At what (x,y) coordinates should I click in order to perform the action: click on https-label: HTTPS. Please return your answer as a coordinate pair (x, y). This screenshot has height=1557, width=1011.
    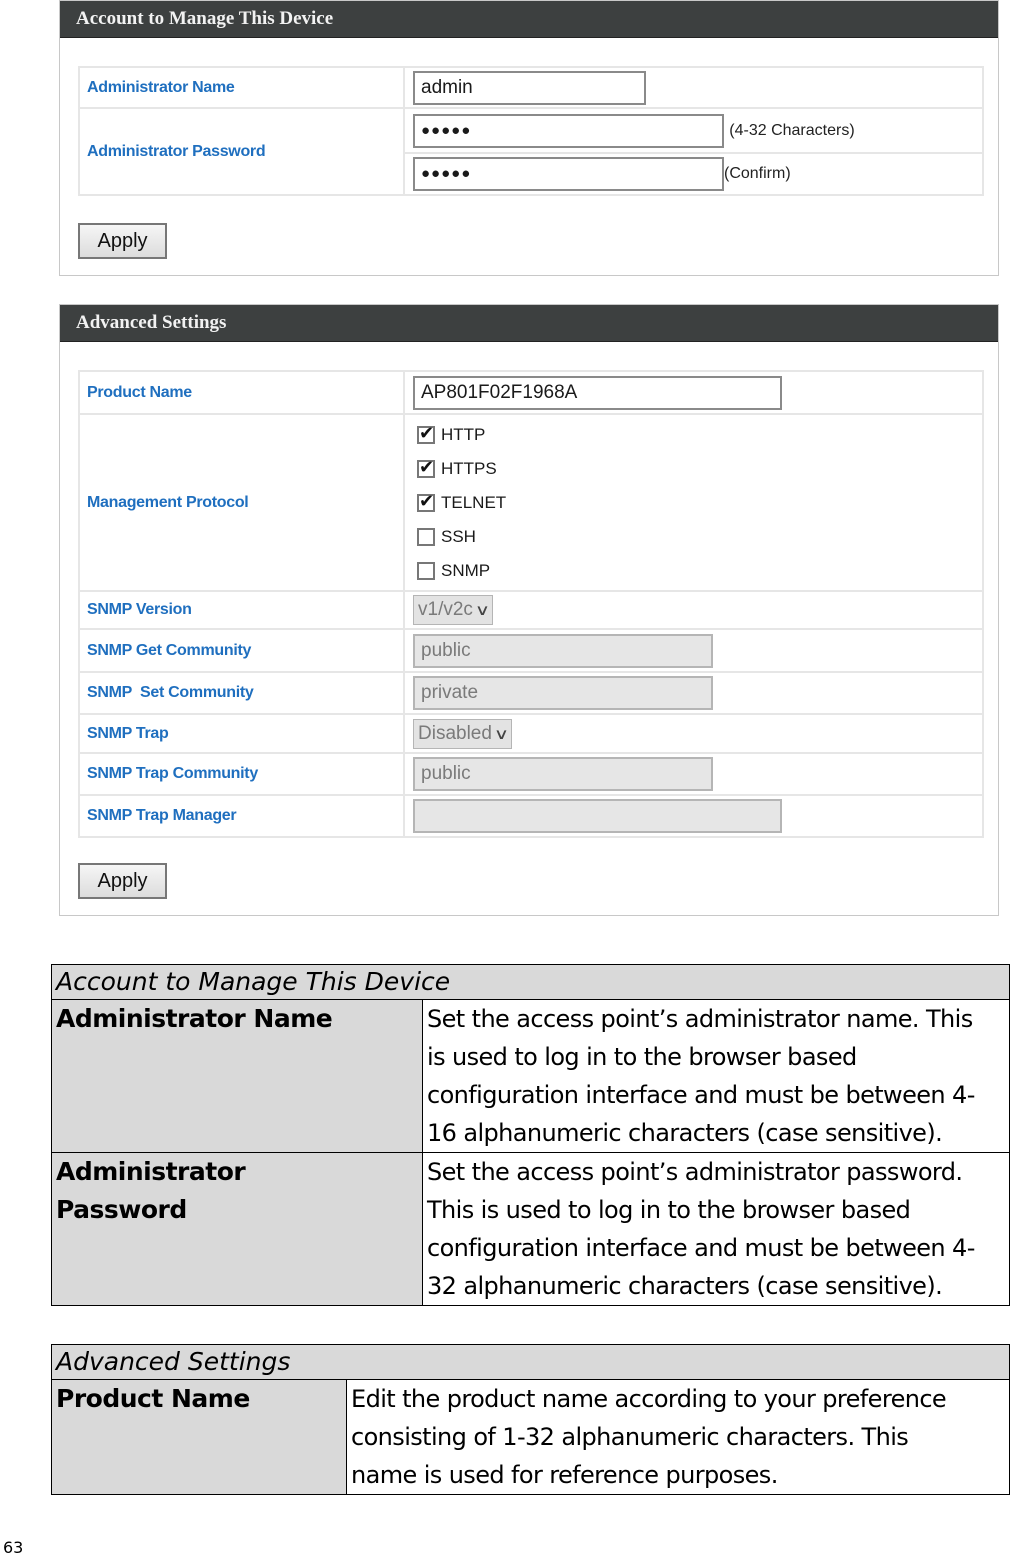
    Looking at the image, I should click on (469, 468).